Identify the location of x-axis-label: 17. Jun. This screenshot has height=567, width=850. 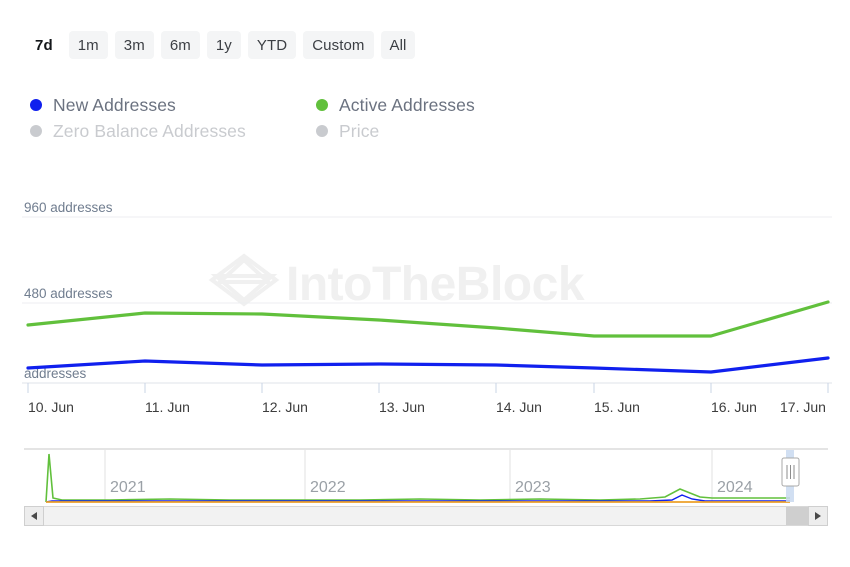
(803, 407).